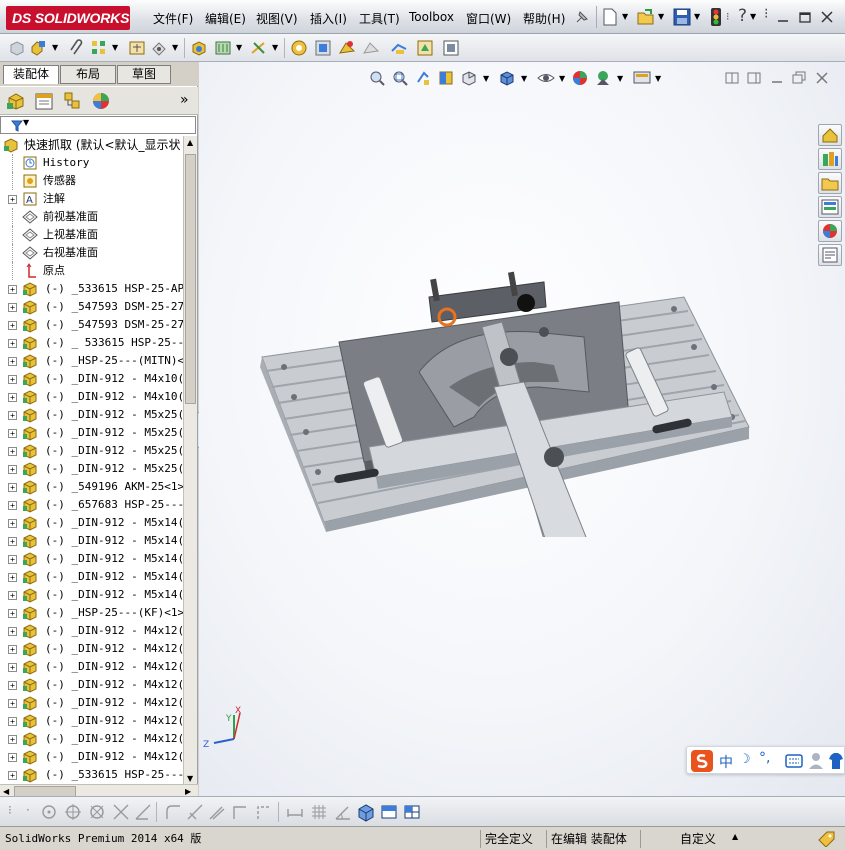 The image size is (845, 850). Describe the element at coordinates (239, 47) in the screenshot. I see `features-dropdown-icon: ▼` at that location.